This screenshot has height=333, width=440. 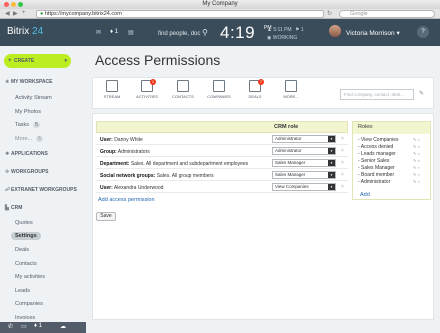 I want to click on sidebar-item-leads: Leads, so click(x=22, y=291).